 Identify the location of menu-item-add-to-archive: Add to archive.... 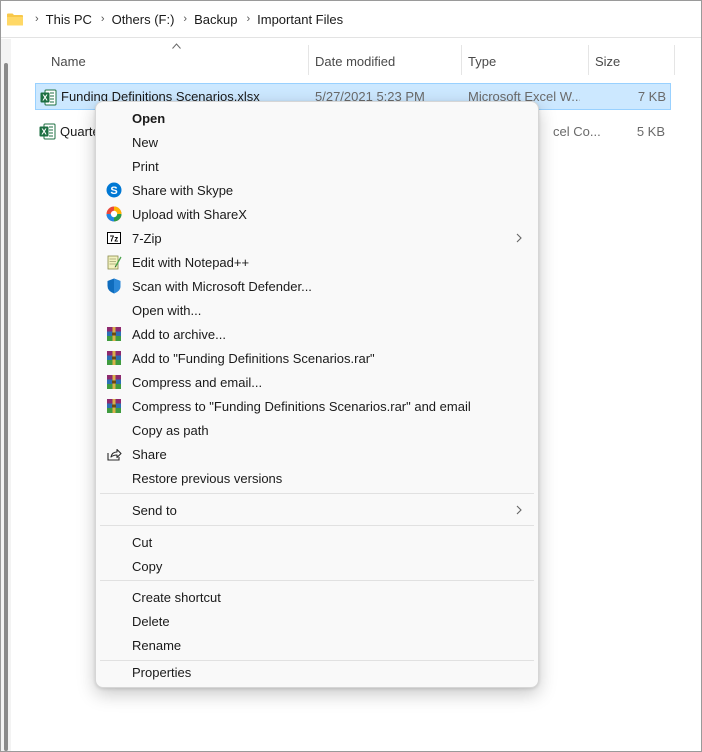
(317, 334).